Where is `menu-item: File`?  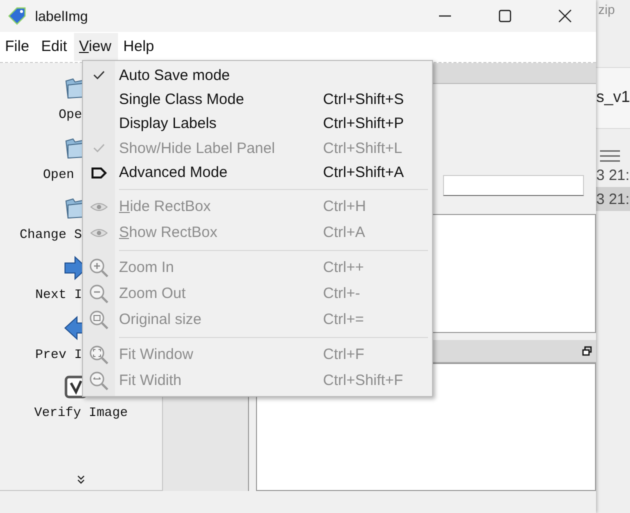 menu-item: File is located at coordinates (18, 47).